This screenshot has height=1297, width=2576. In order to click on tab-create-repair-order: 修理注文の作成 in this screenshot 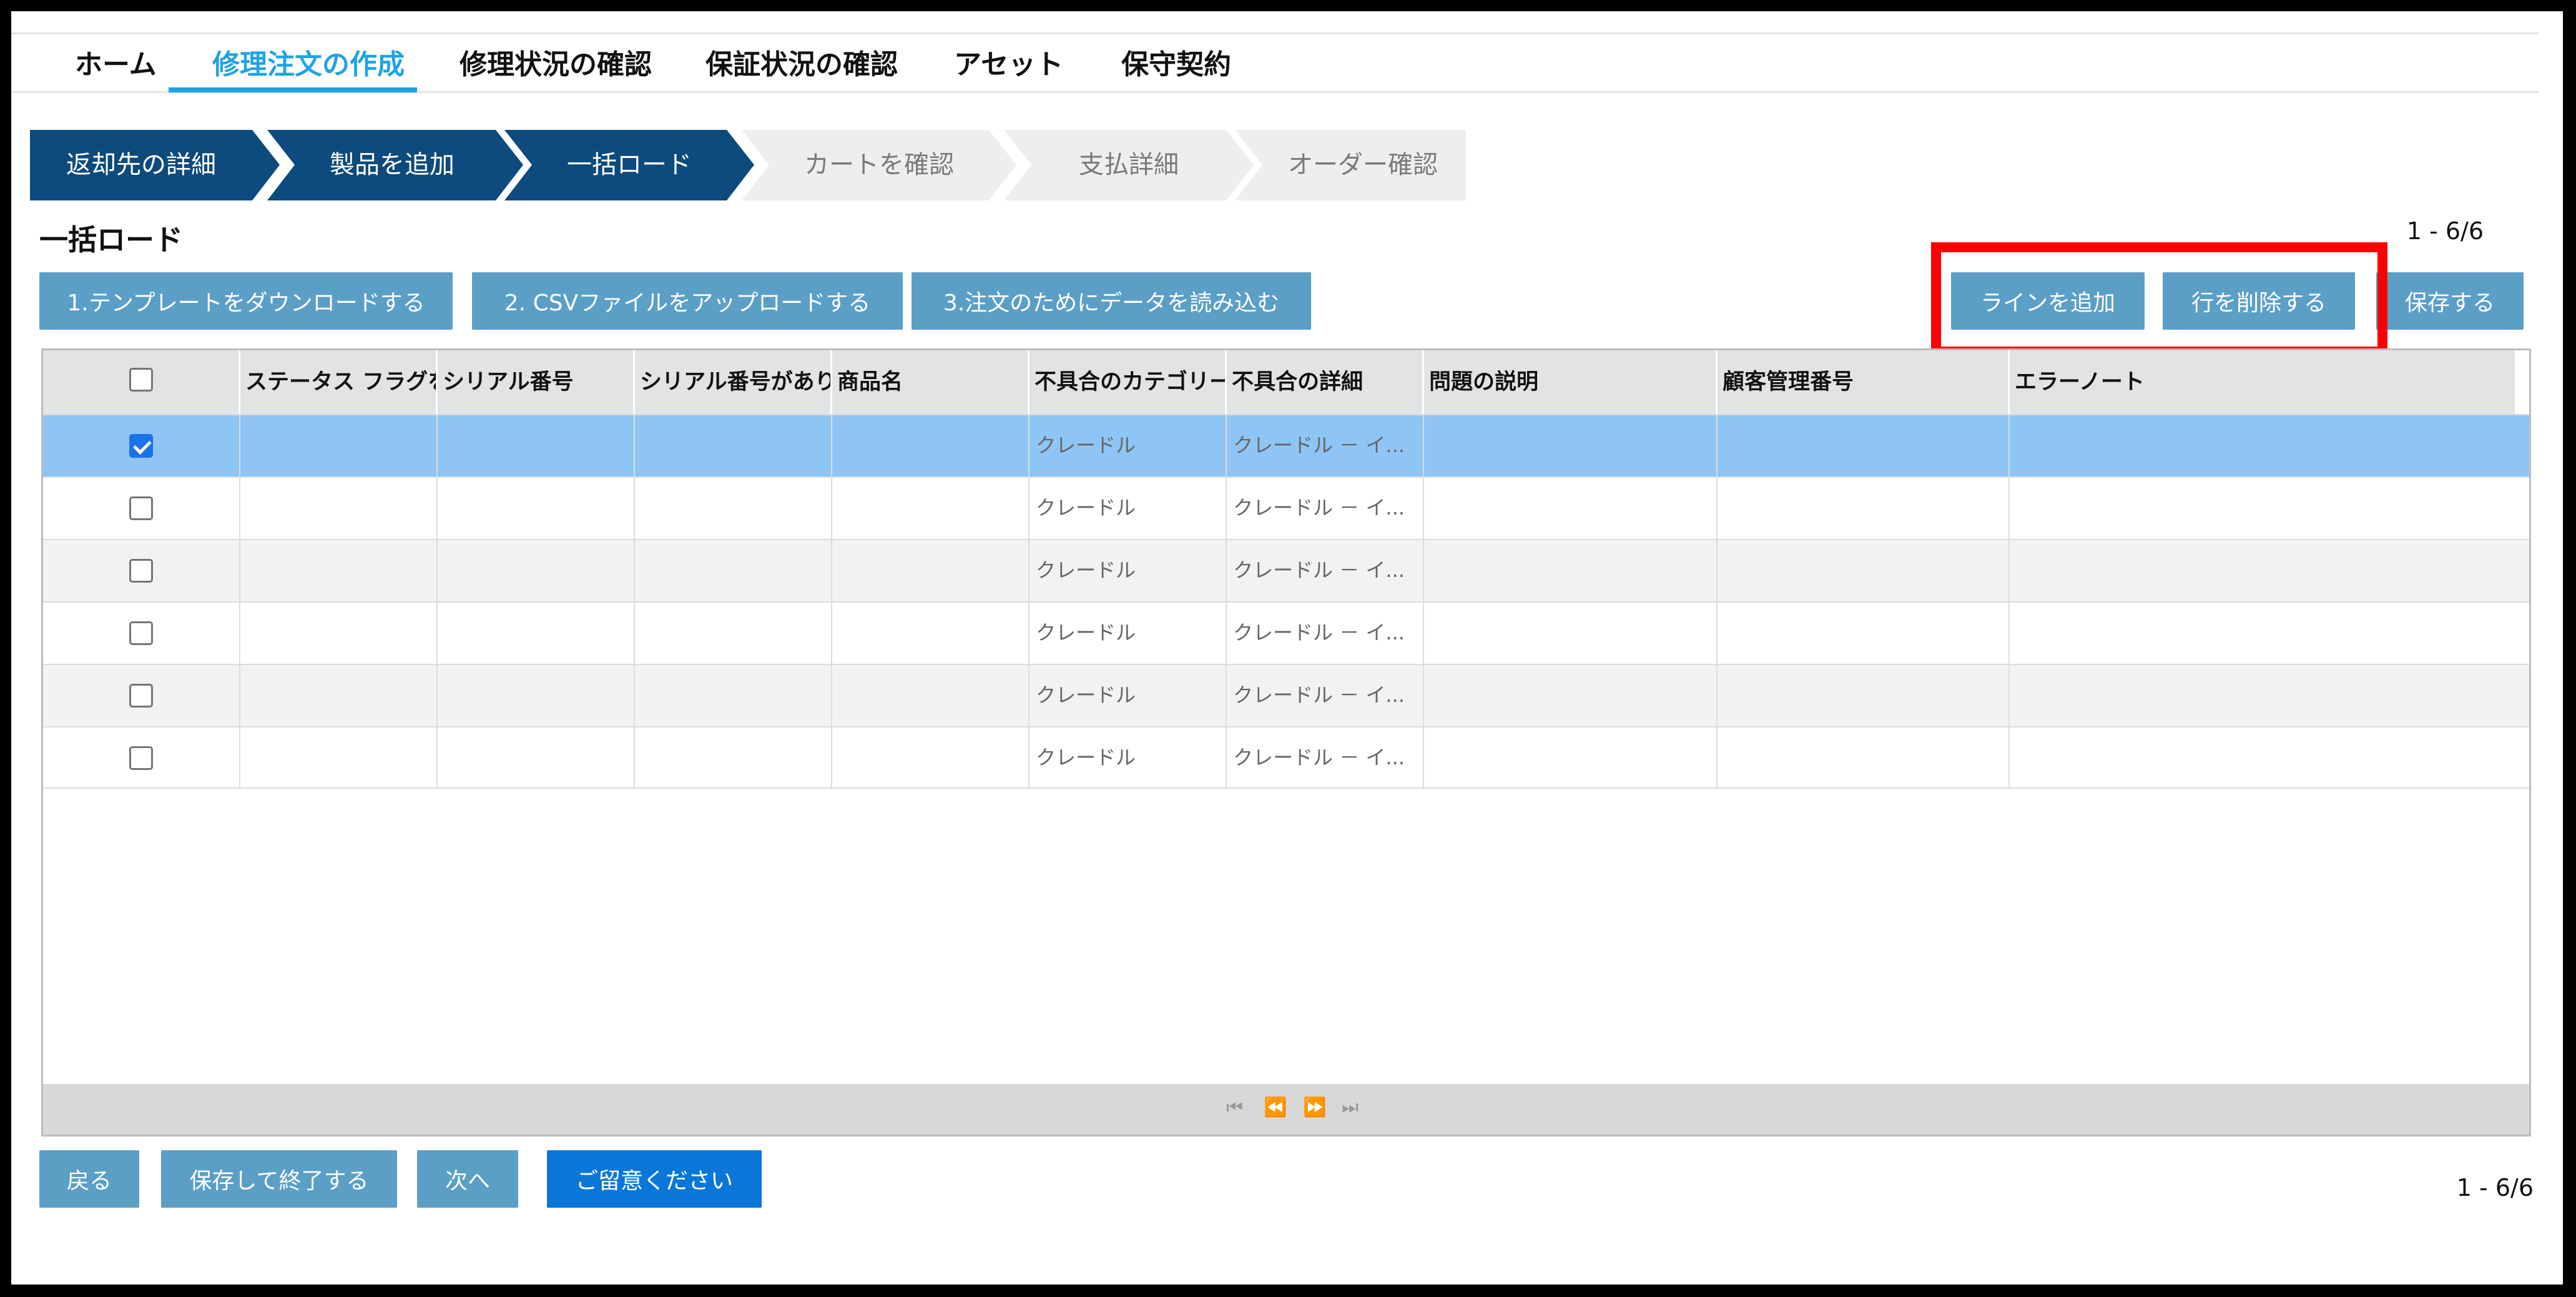, I will do `click(308, 65)`.